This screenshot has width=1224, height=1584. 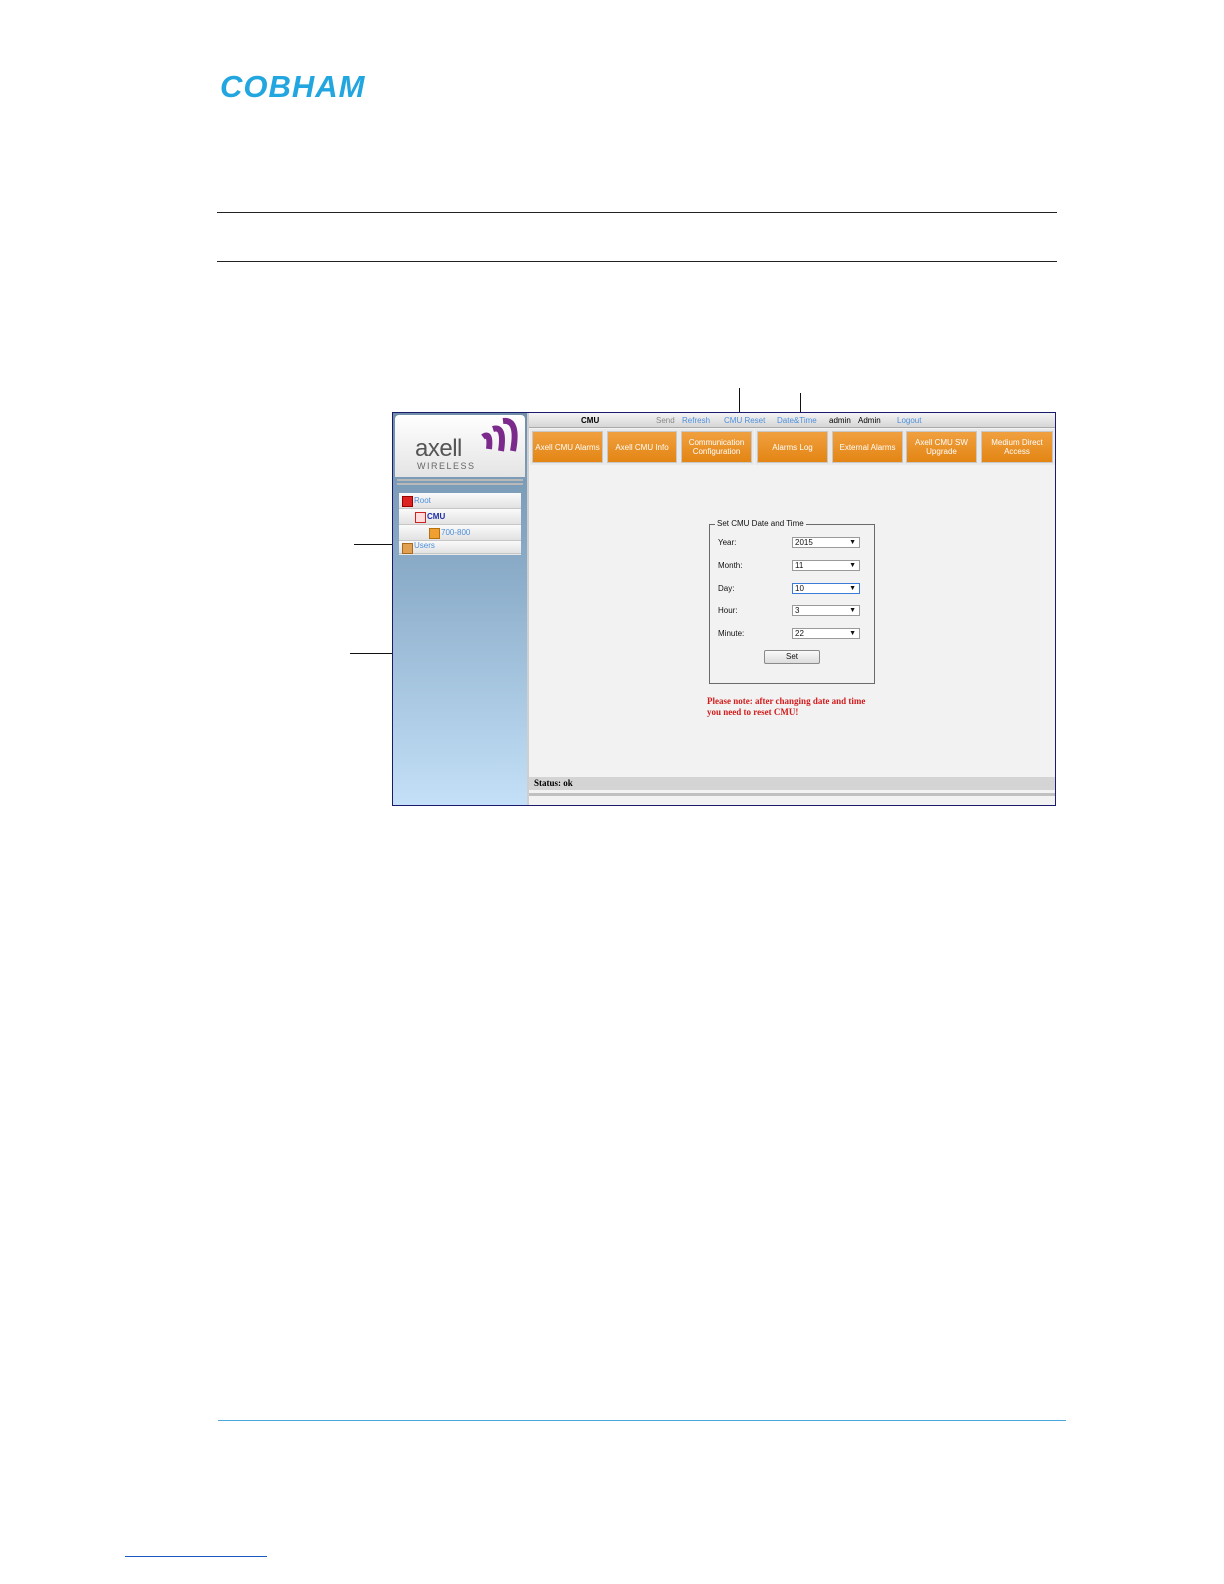 What do you see at coordinates (196, 1556) in the screenshot?
I see `footer-link-underline` at bounding box center [196, 1556].